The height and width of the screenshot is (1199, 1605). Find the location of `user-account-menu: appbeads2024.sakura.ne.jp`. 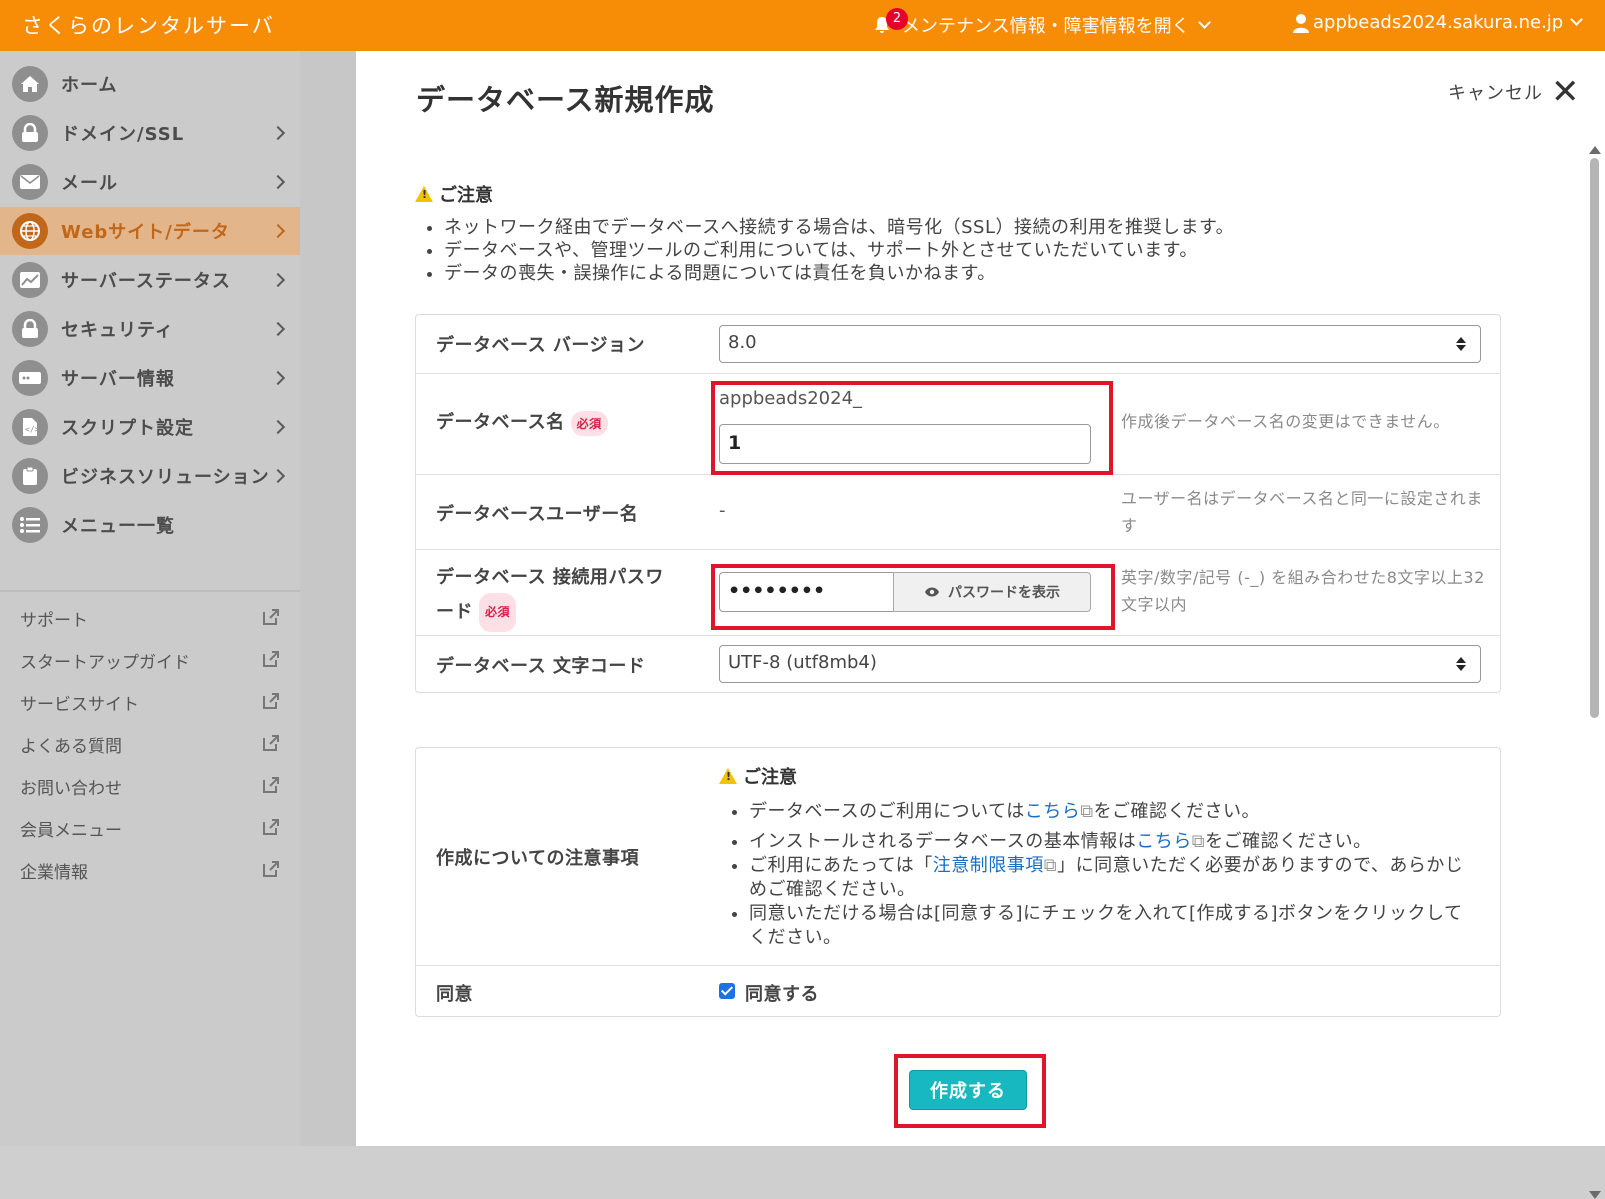

user-account-menu: appbeads2024.sakura.ne.jp is located at coordinates (1438, 22).